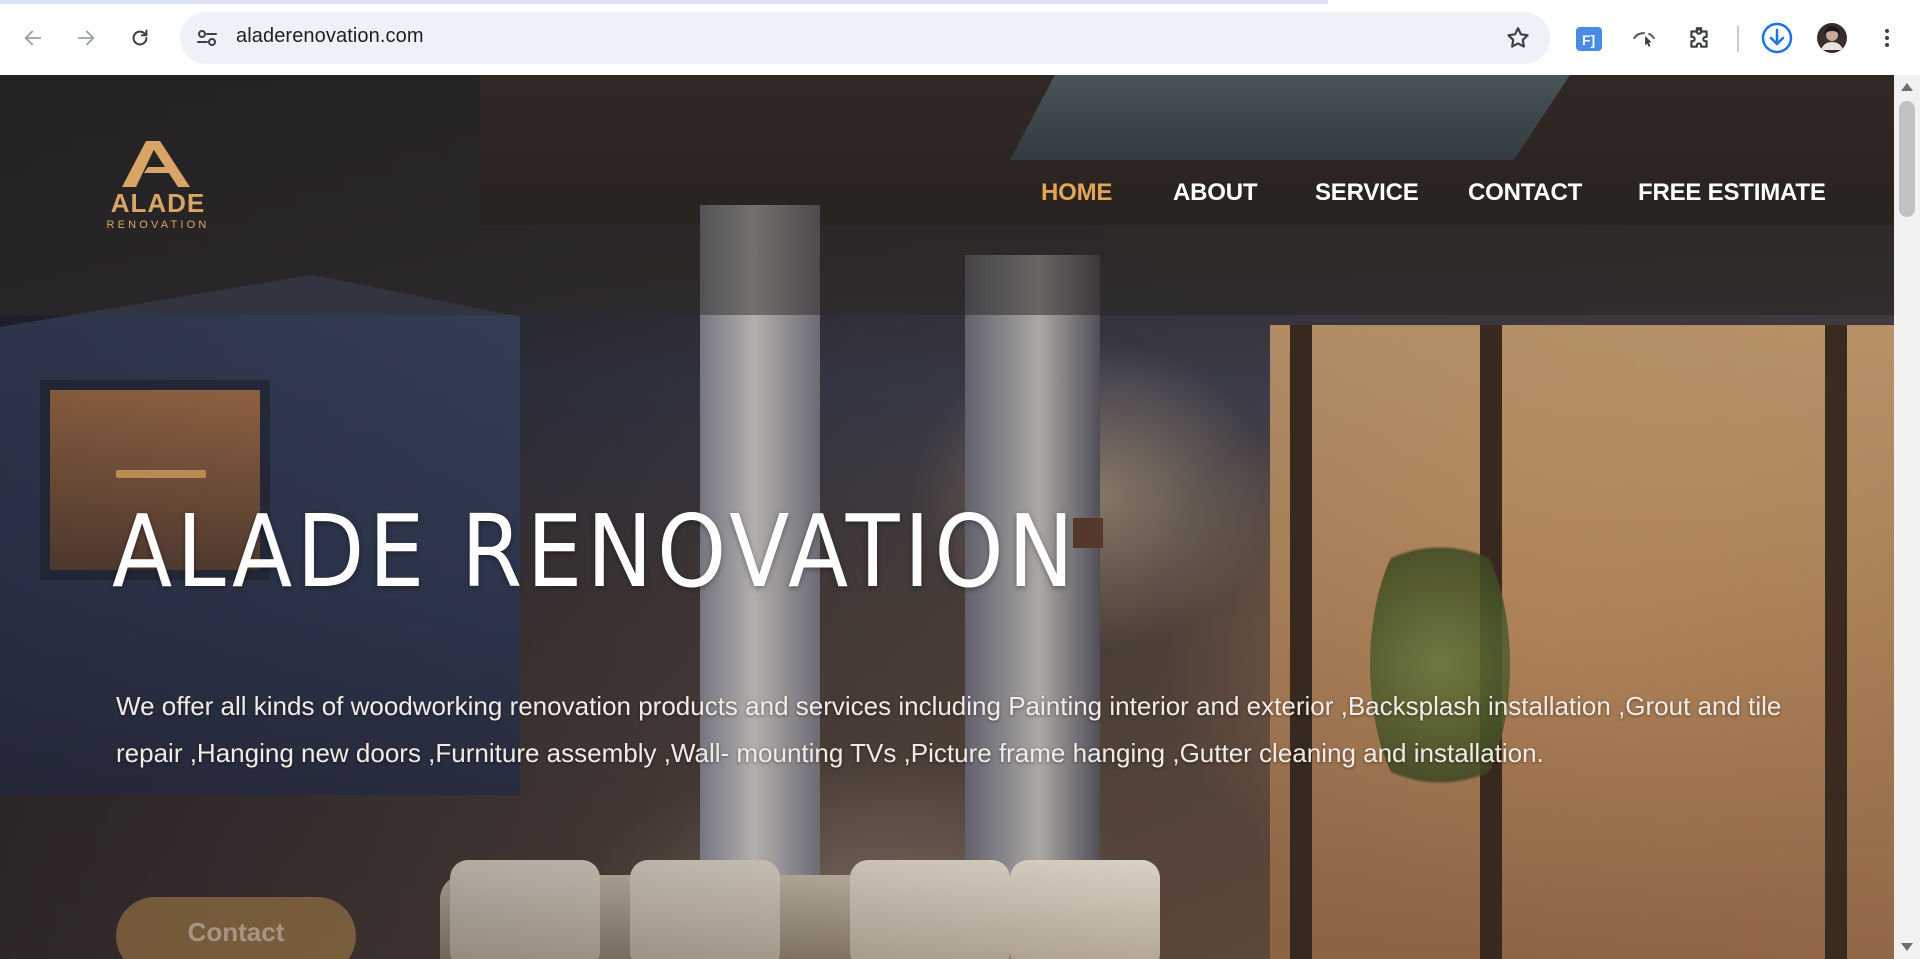 Image resolution: width=1920 pixels, height=959 pixels. What do you see at coordinates (1907, 517) in the screenshot?
I see `page-scrollbar` at bounding box center [1907, 517].